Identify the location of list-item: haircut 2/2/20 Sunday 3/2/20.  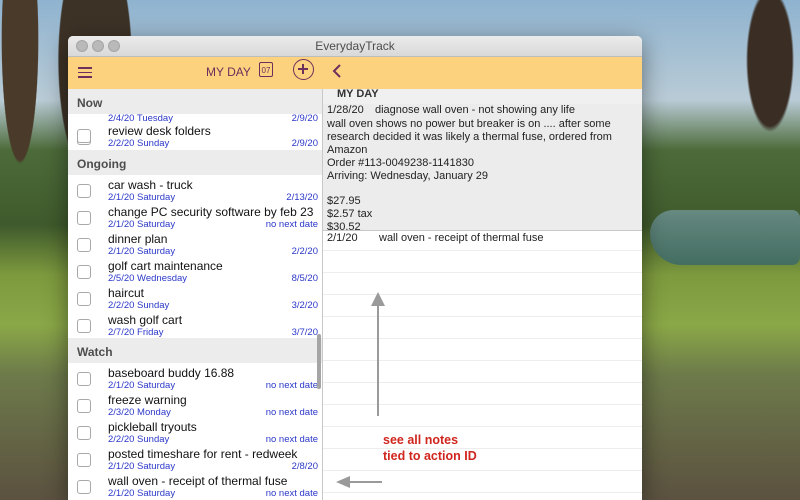
(195, 298).